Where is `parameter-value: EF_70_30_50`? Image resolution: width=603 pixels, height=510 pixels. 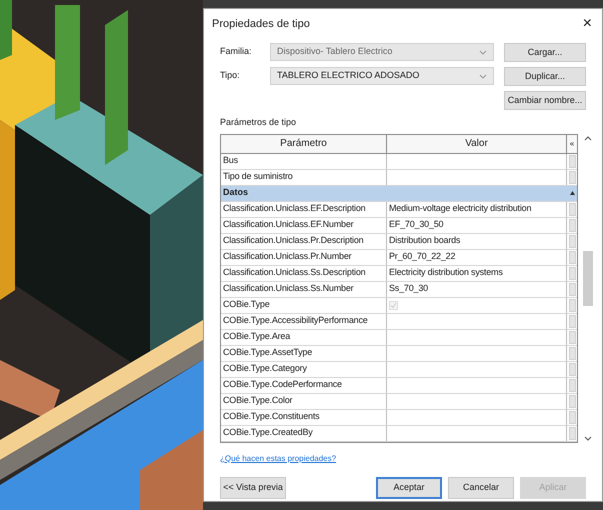
parameter-value: EF_70_30_50 is located at coordinates (416, 225).